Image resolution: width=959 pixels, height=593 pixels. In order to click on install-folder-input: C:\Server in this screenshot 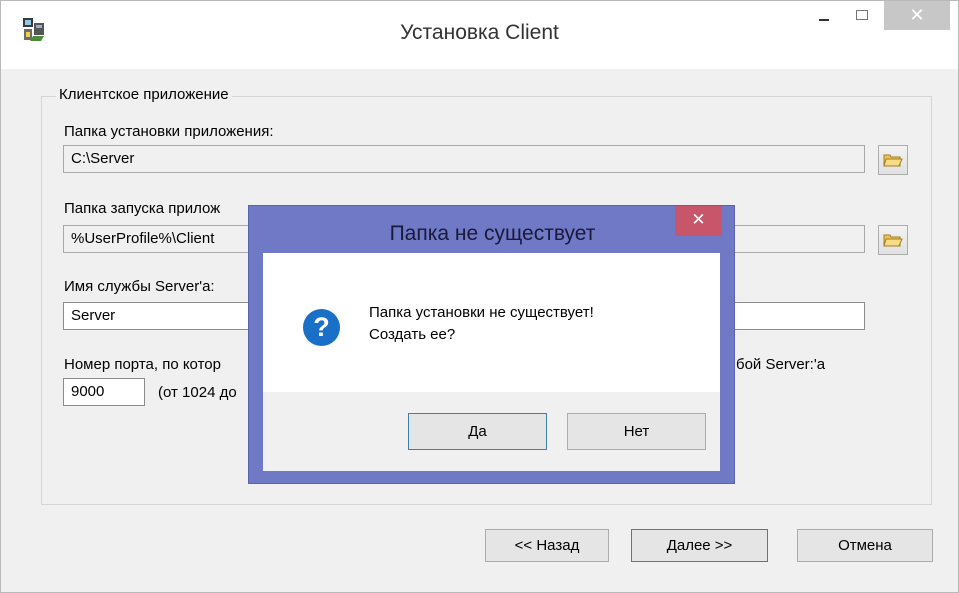, I will do `click(464, 159)`.